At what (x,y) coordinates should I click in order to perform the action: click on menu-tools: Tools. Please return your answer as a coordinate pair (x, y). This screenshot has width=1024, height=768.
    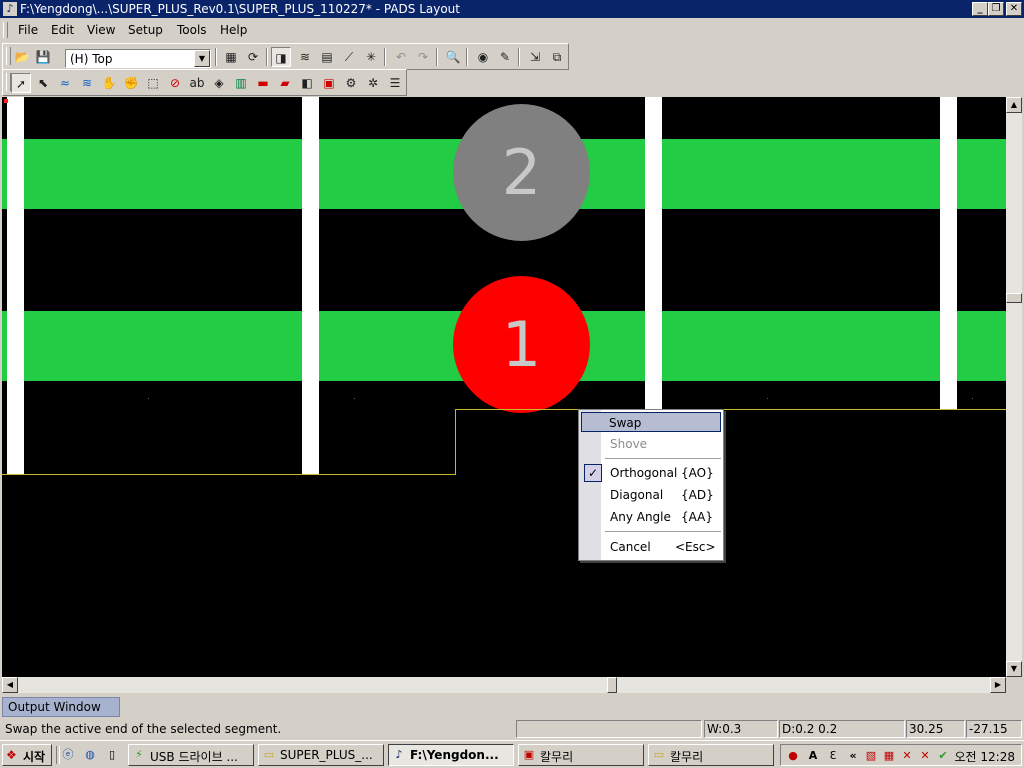
    Looking at the image, I should click on (192, 30).